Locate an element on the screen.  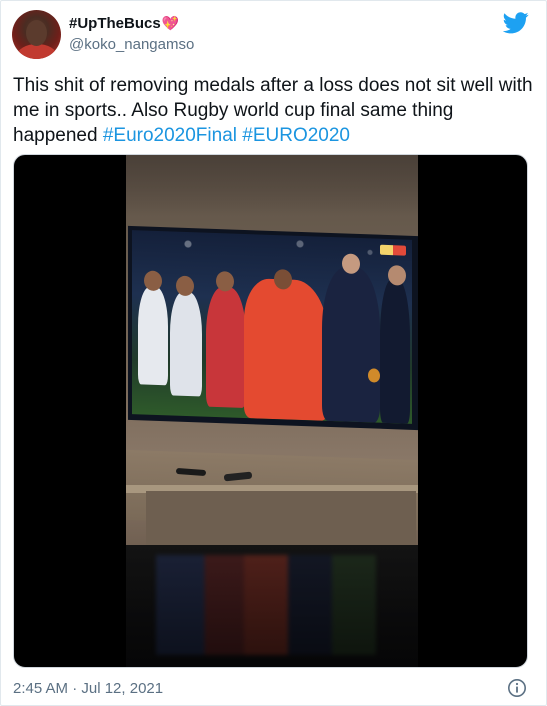
timestamp: 2:45 AM · Jul 12, 2021 is located at coordinates (88, 688).